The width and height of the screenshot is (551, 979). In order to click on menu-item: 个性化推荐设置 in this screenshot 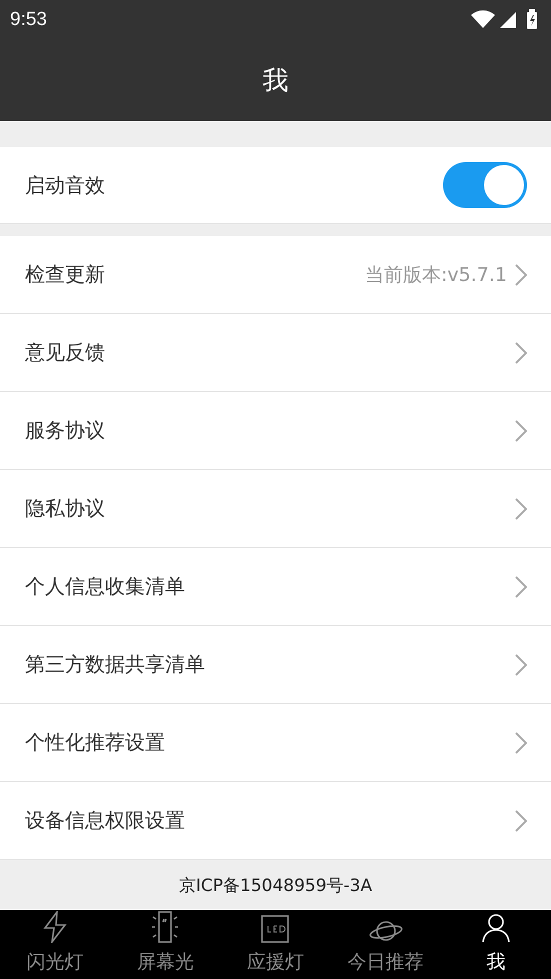, I will do `click(275, 743)`.